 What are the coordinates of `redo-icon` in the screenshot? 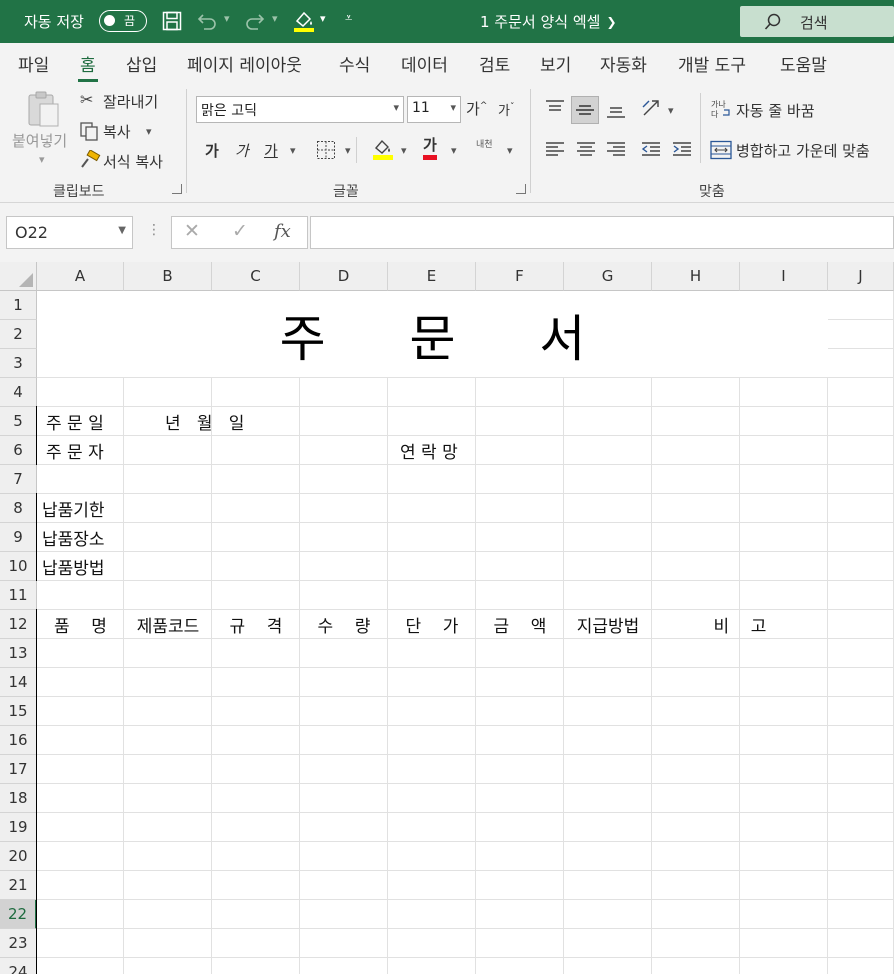 It's located at (255, 21).